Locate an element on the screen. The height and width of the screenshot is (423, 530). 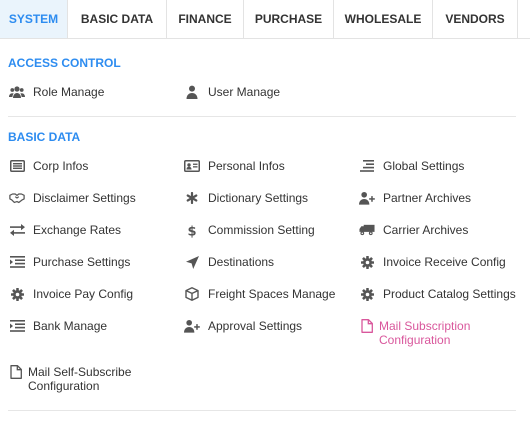
menu-item-approval-settings: Approval Settings is located at coordinates (243, 327).